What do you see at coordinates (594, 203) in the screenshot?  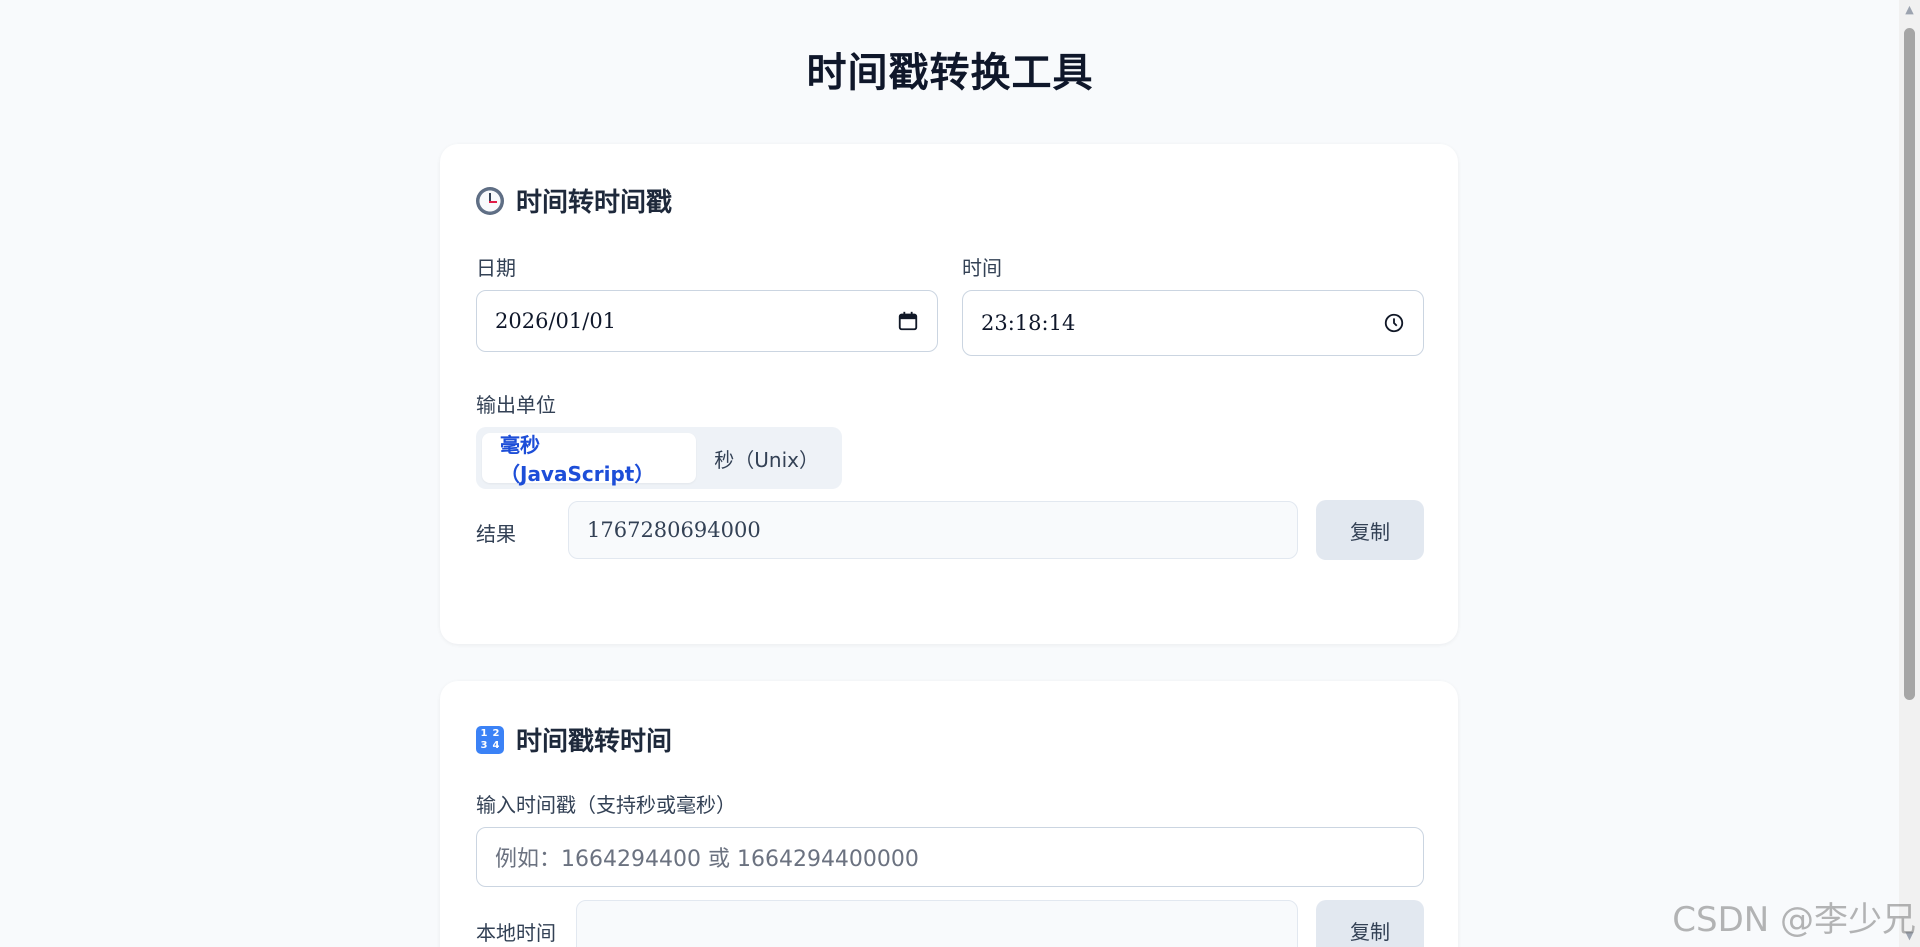 I see `card-title: 时间转时间戳` at bounding box center [594, 203].